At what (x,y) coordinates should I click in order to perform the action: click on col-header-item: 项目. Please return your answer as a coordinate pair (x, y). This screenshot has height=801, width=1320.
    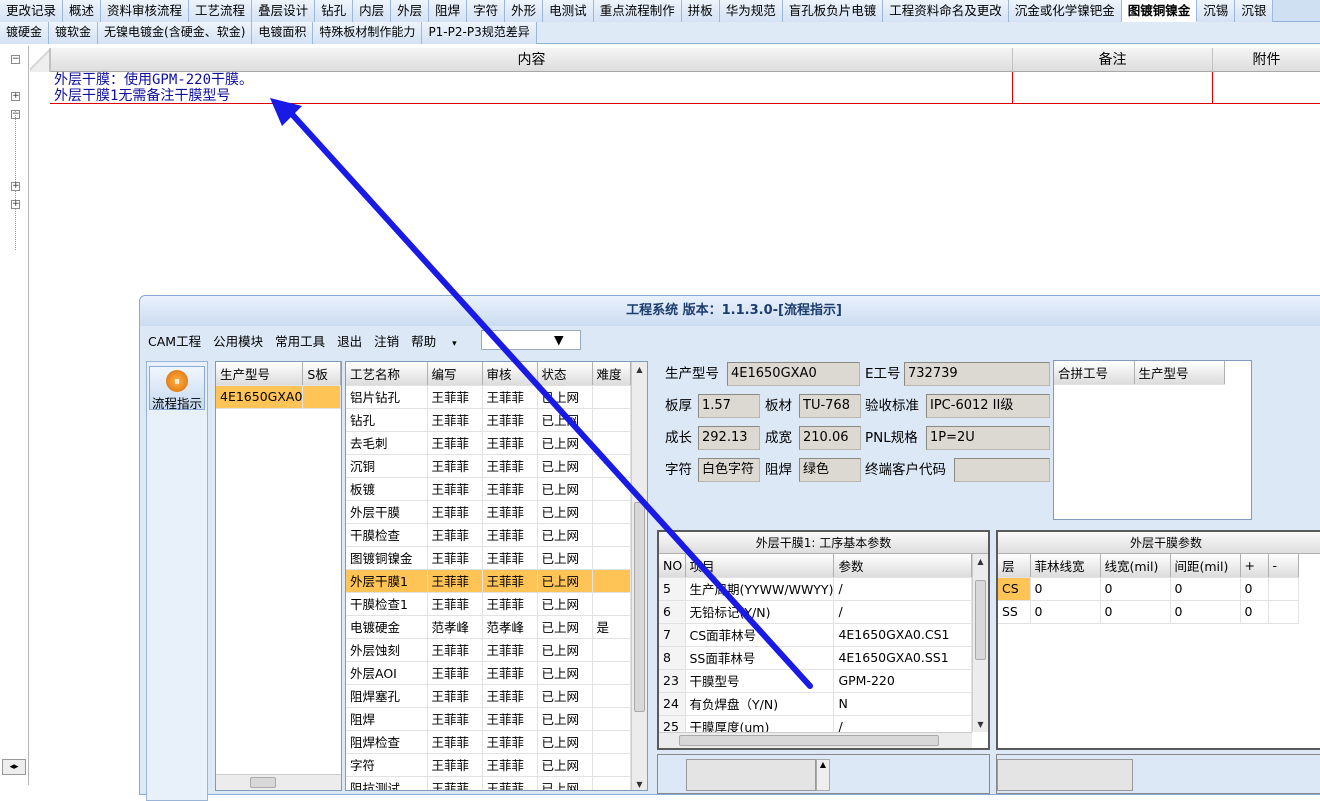
    Looking at the image, I should click on (760, 566).